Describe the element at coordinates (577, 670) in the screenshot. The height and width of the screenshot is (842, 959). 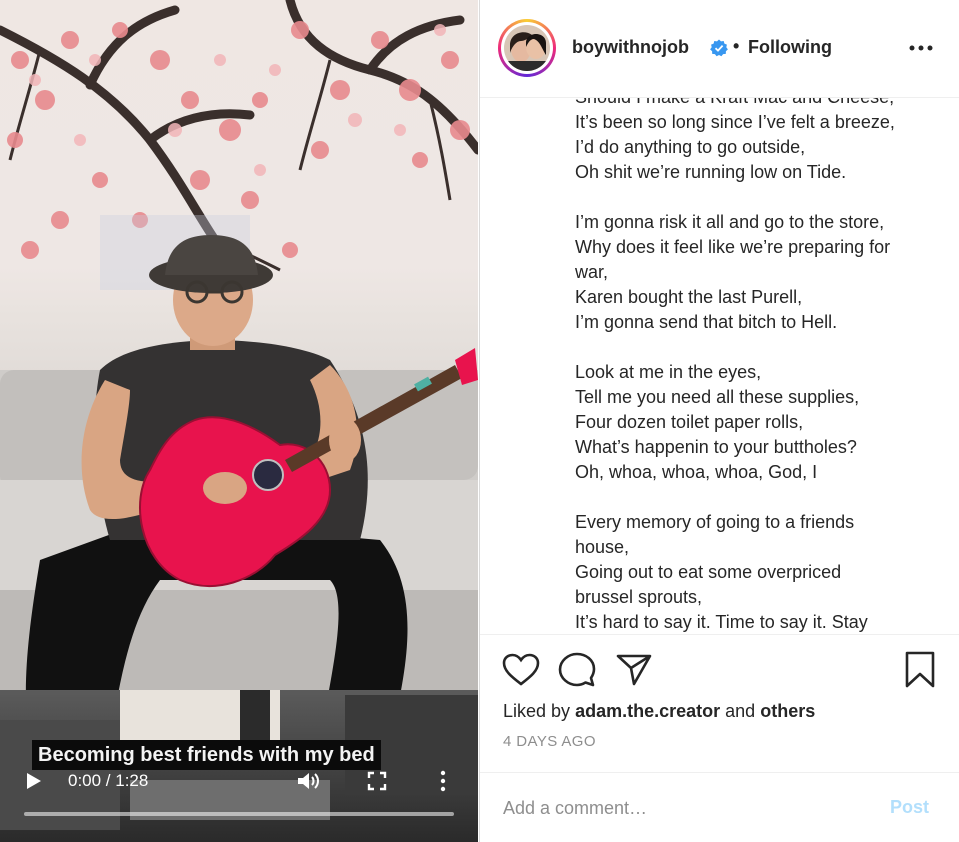
I see `comment-icon` at that location.